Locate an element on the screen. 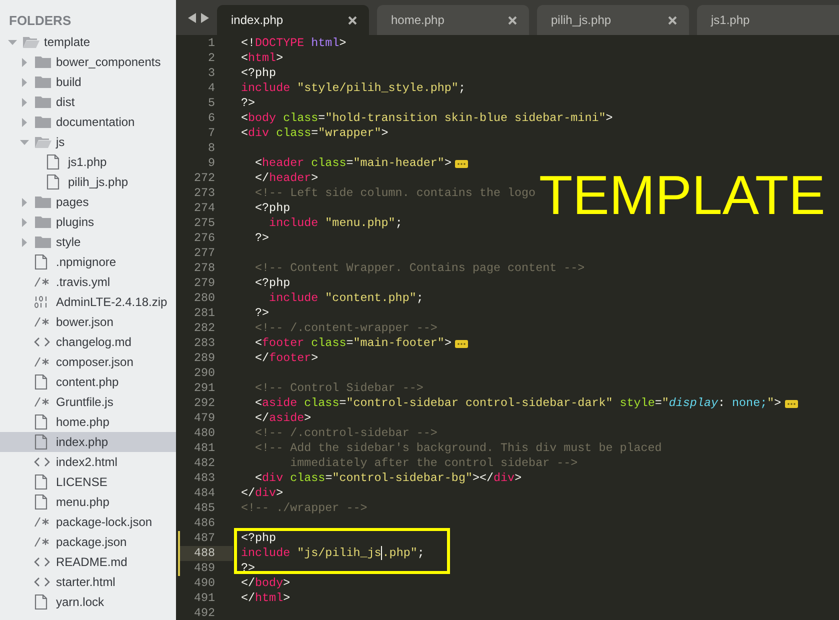 This screenshot has width=839, height=620. code-line: </header> is located at coordinates (286, 178).